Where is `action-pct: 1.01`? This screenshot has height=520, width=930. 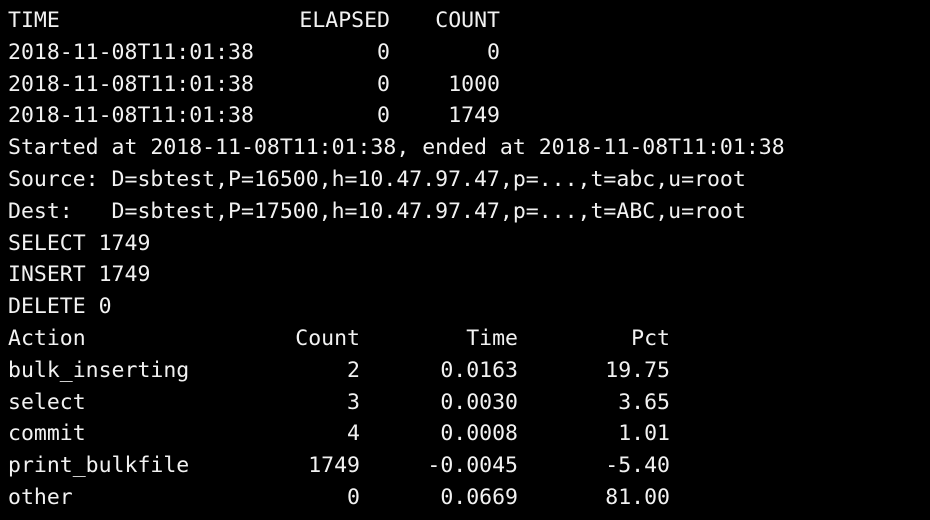 action-pct: 1.01 is located at coordinates (644, 434).